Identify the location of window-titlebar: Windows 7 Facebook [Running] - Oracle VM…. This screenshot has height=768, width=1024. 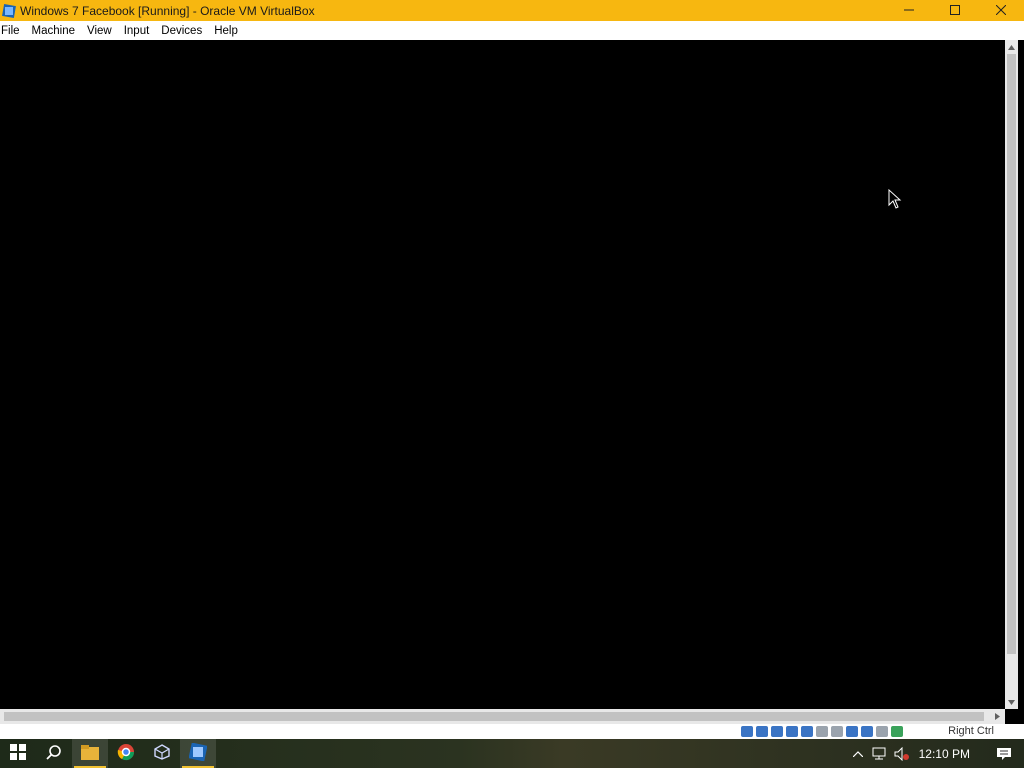
(512, 10).